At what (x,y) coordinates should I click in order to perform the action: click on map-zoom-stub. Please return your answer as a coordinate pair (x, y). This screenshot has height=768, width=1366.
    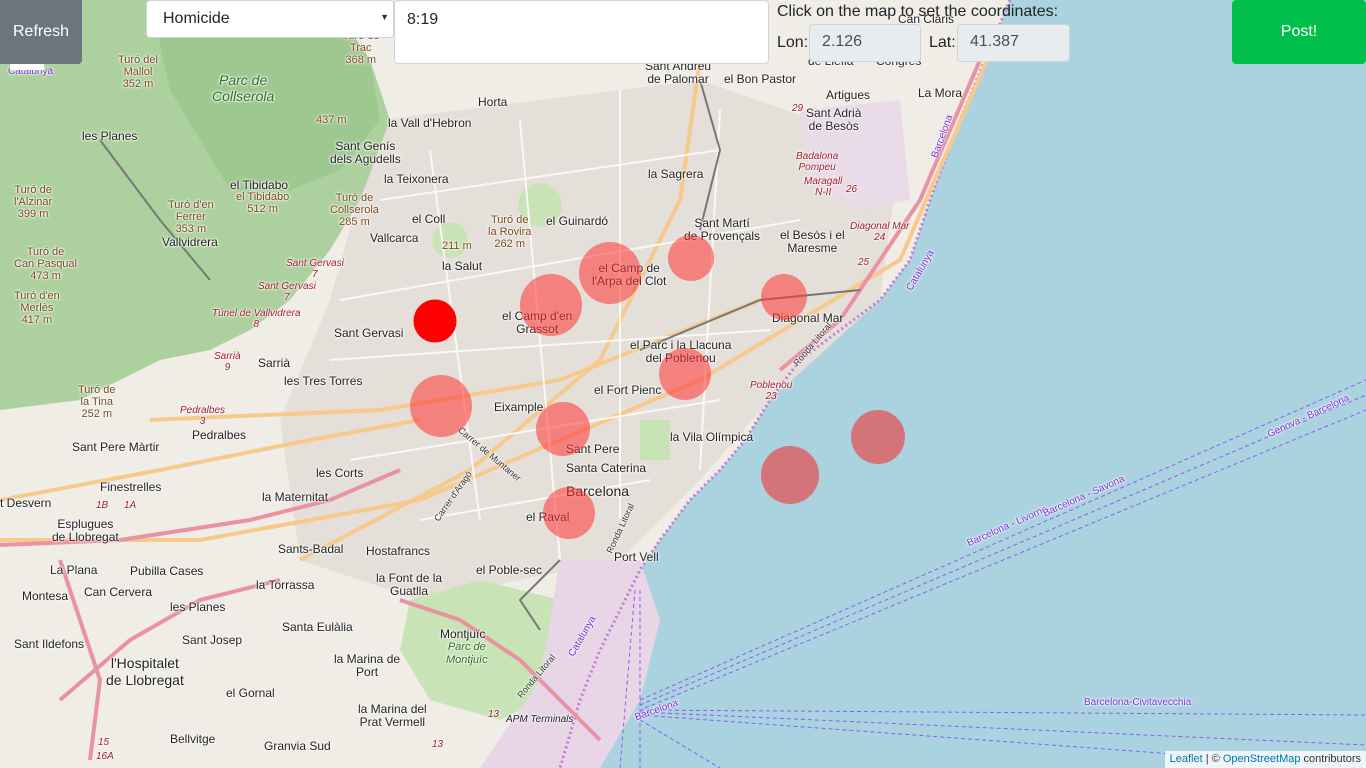
    Looking at the image, I should click on (27, 67).